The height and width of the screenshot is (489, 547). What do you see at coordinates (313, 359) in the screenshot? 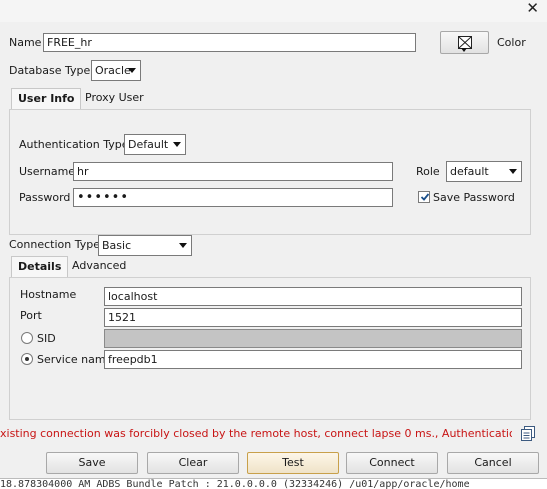
I see `service-name-field: freepdb1` at bounding box center [313, 359].